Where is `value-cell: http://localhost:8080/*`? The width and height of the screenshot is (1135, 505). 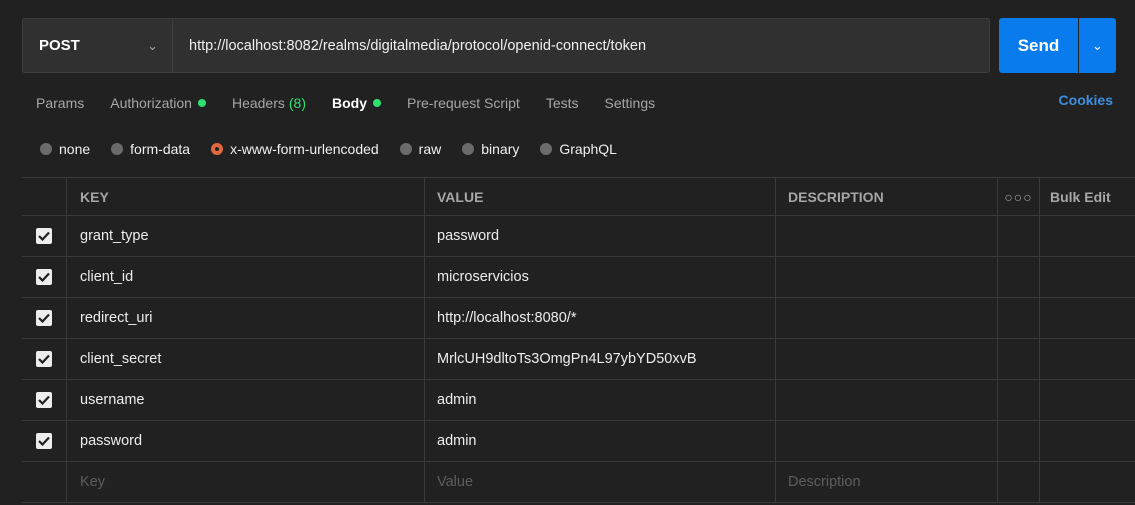
value-cell: http://localhost:8080/* is located at coordinates (600, 318).